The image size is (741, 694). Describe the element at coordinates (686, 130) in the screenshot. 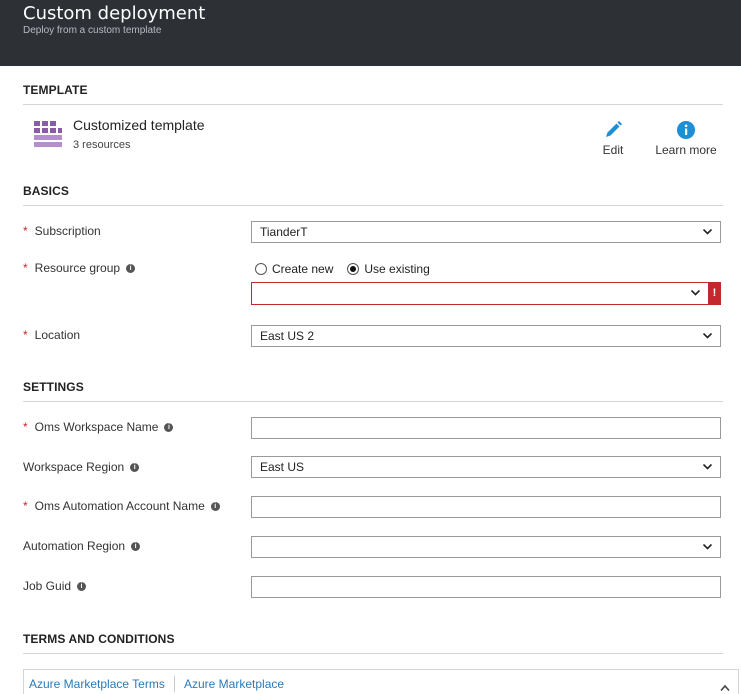

I see `info-circle-icon` at that location.